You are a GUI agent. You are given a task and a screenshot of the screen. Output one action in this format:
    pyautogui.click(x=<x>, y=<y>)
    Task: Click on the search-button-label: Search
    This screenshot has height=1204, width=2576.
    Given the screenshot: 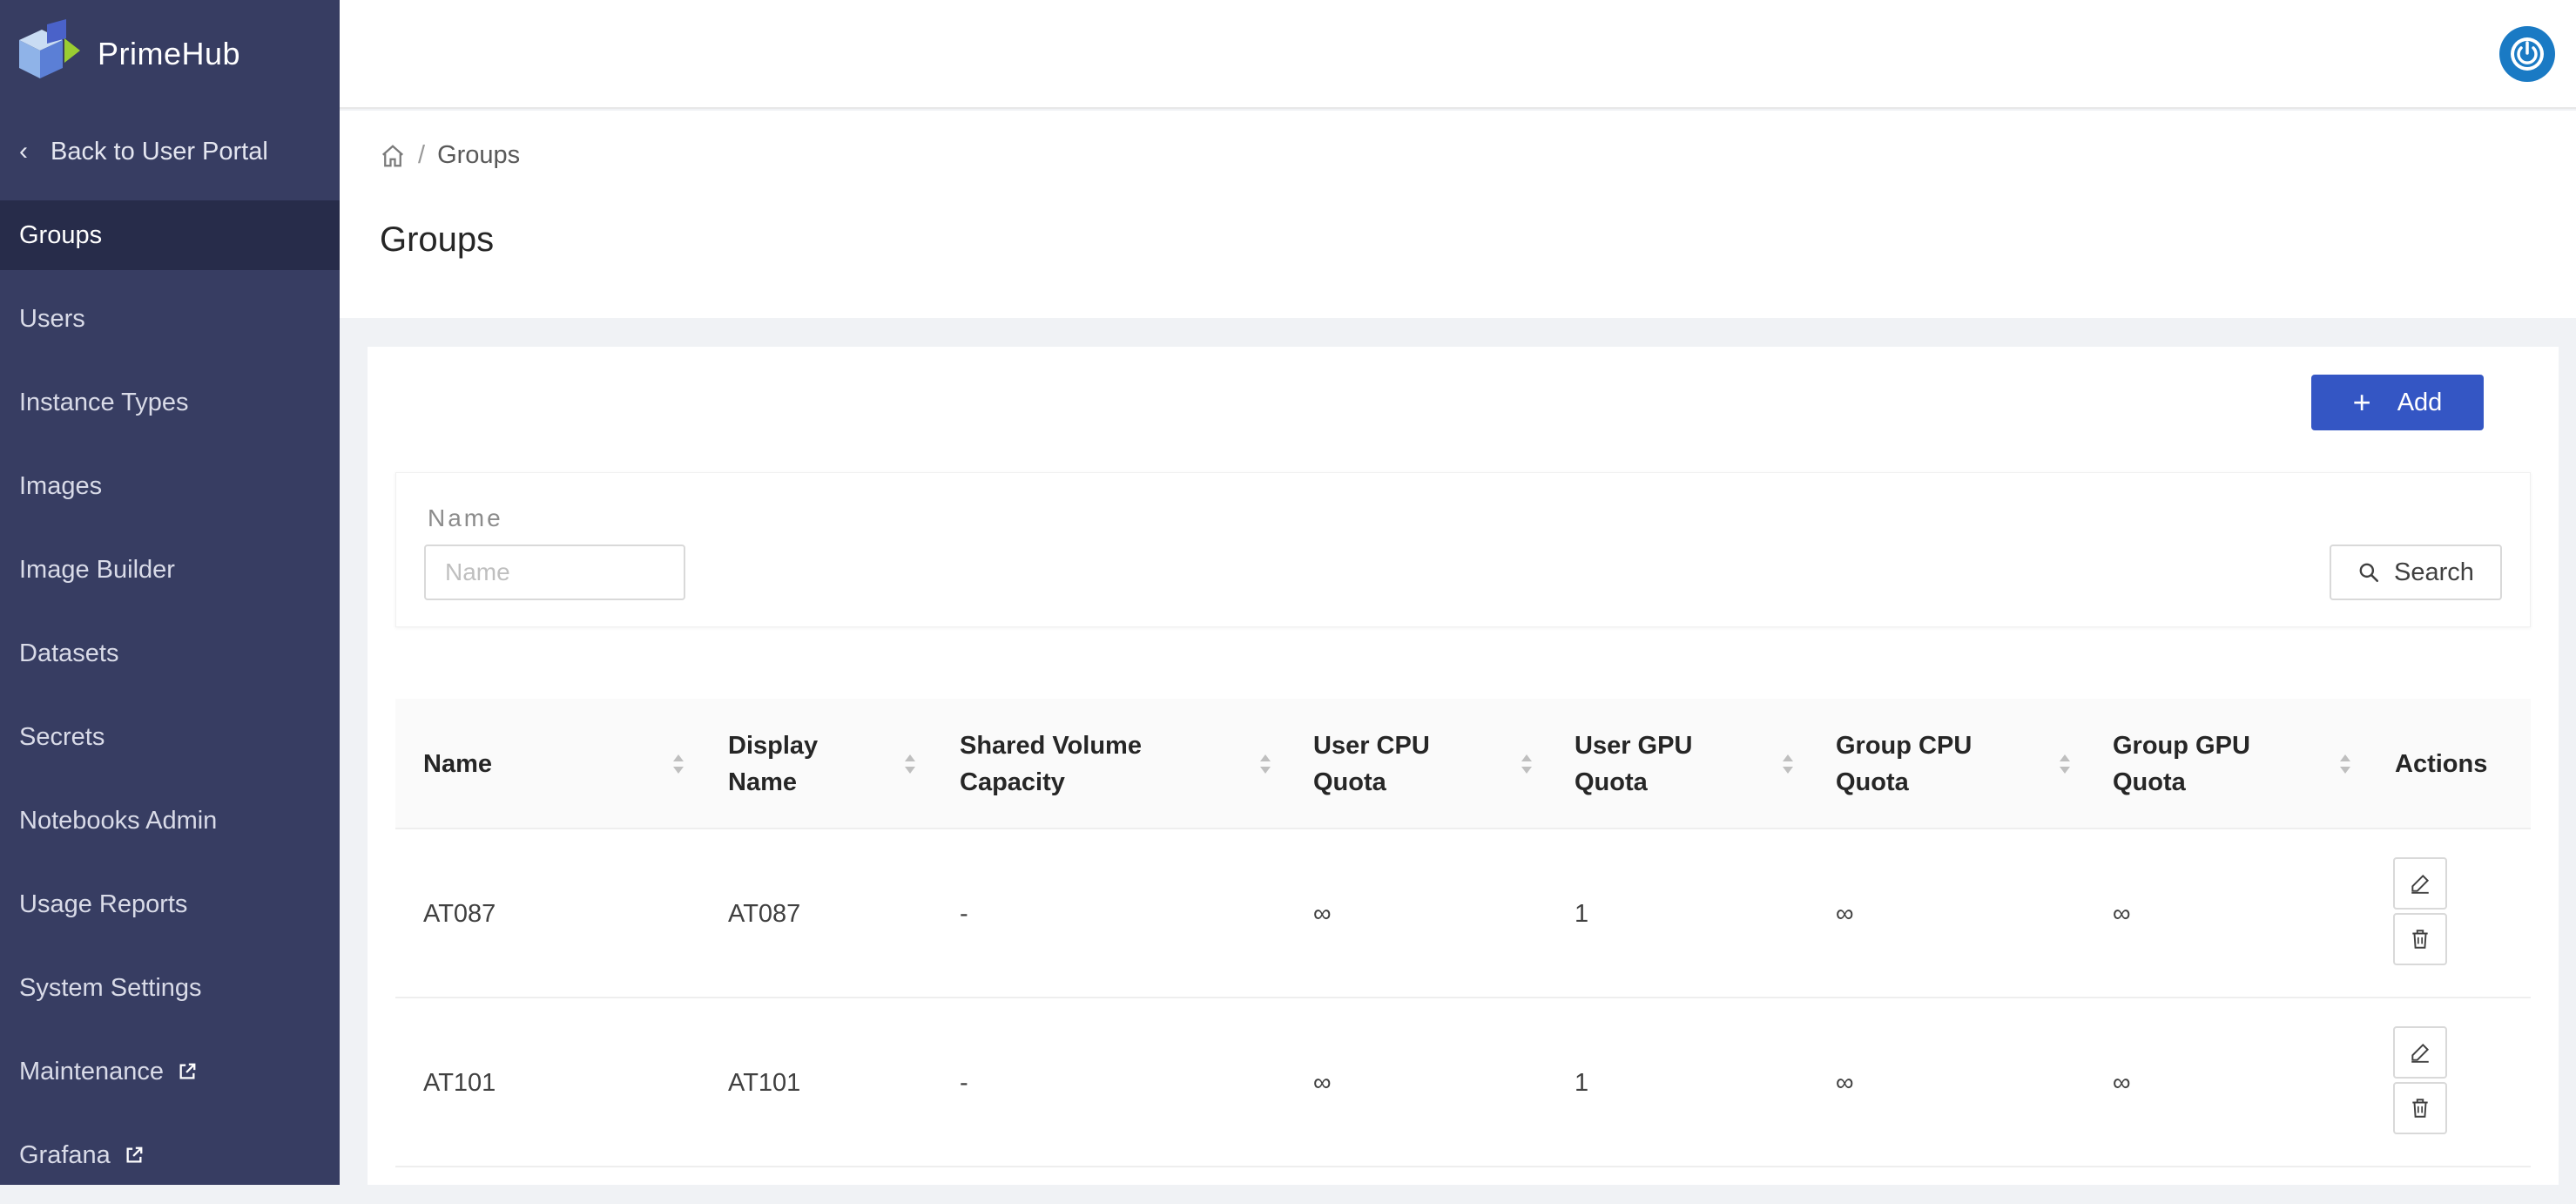 What is the action you would take?
    pyautogui.click(x=2434, y=572)
    